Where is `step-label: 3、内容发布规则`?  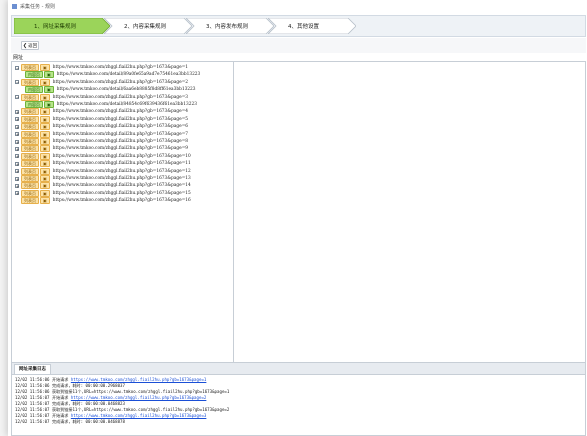 step-label: 3、内容发布规则 is located at coordinates (227, 27).